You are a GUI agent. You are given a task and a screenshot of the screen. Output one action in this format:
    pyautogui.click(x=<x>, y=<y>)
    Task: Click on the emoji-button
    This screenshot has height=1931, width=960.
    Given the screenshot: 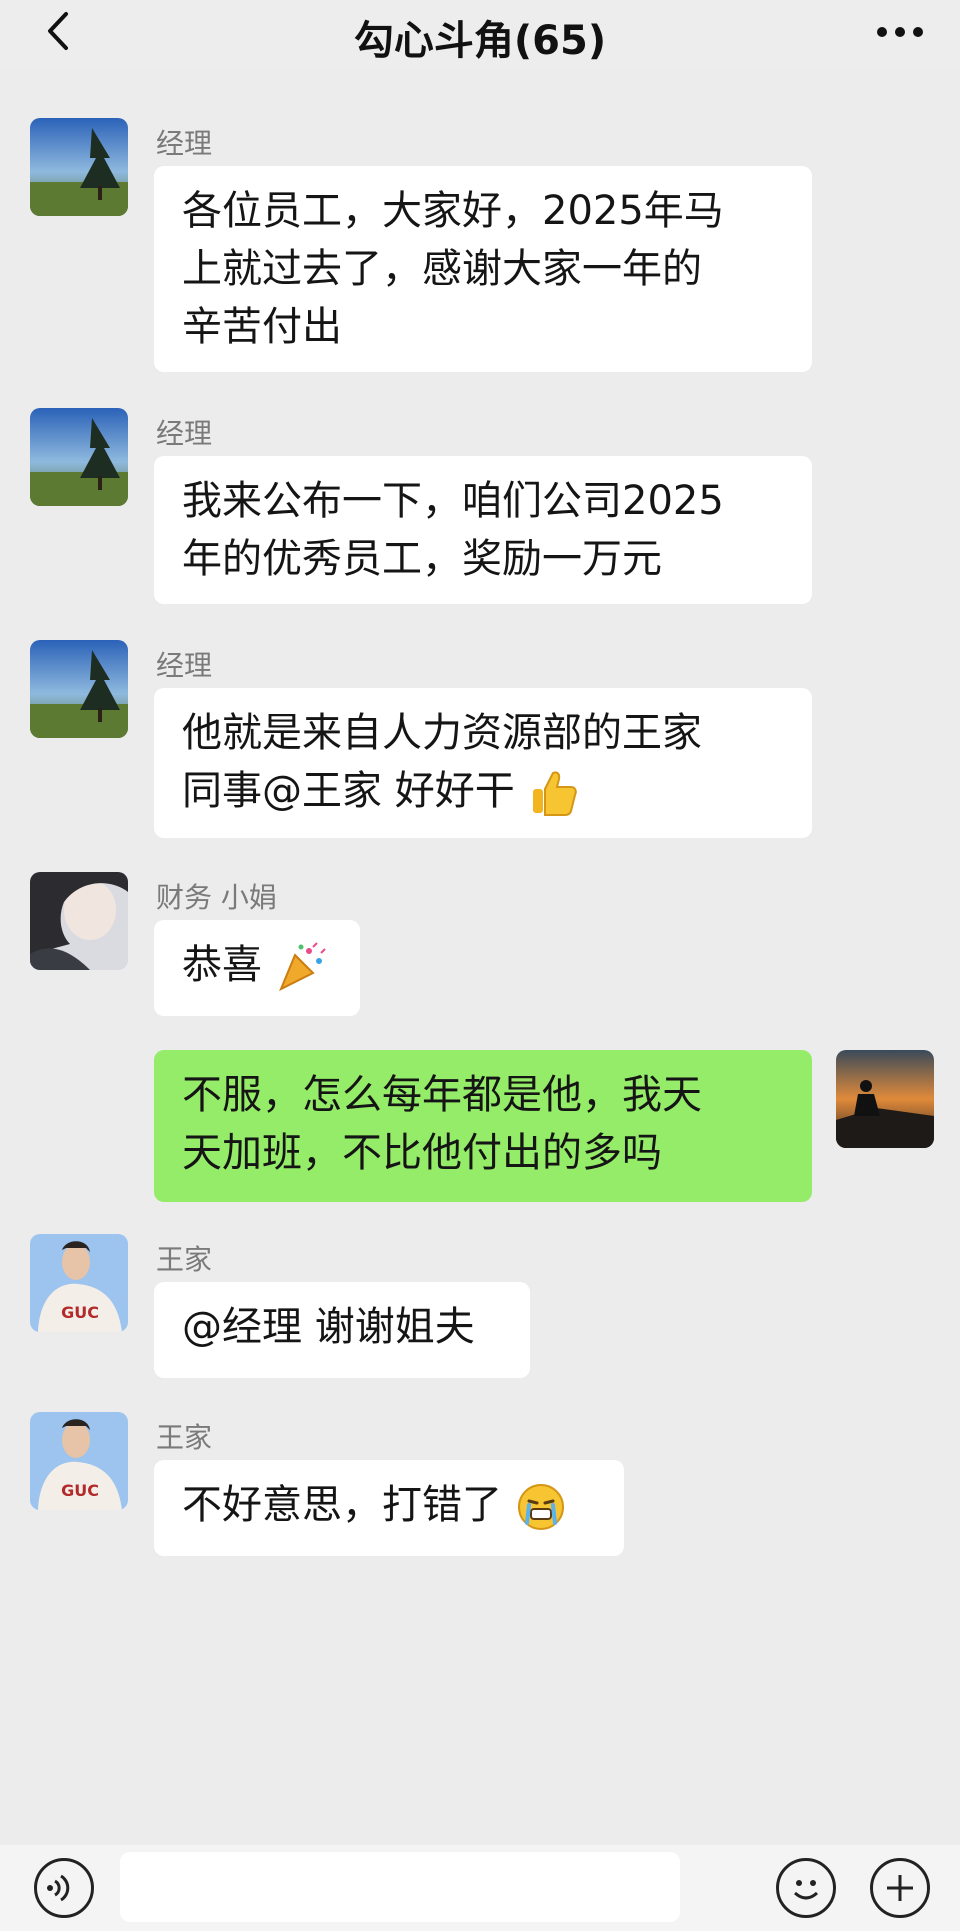 What is the action you would take?
    pyautogui.click(x=806, y=1888)
    